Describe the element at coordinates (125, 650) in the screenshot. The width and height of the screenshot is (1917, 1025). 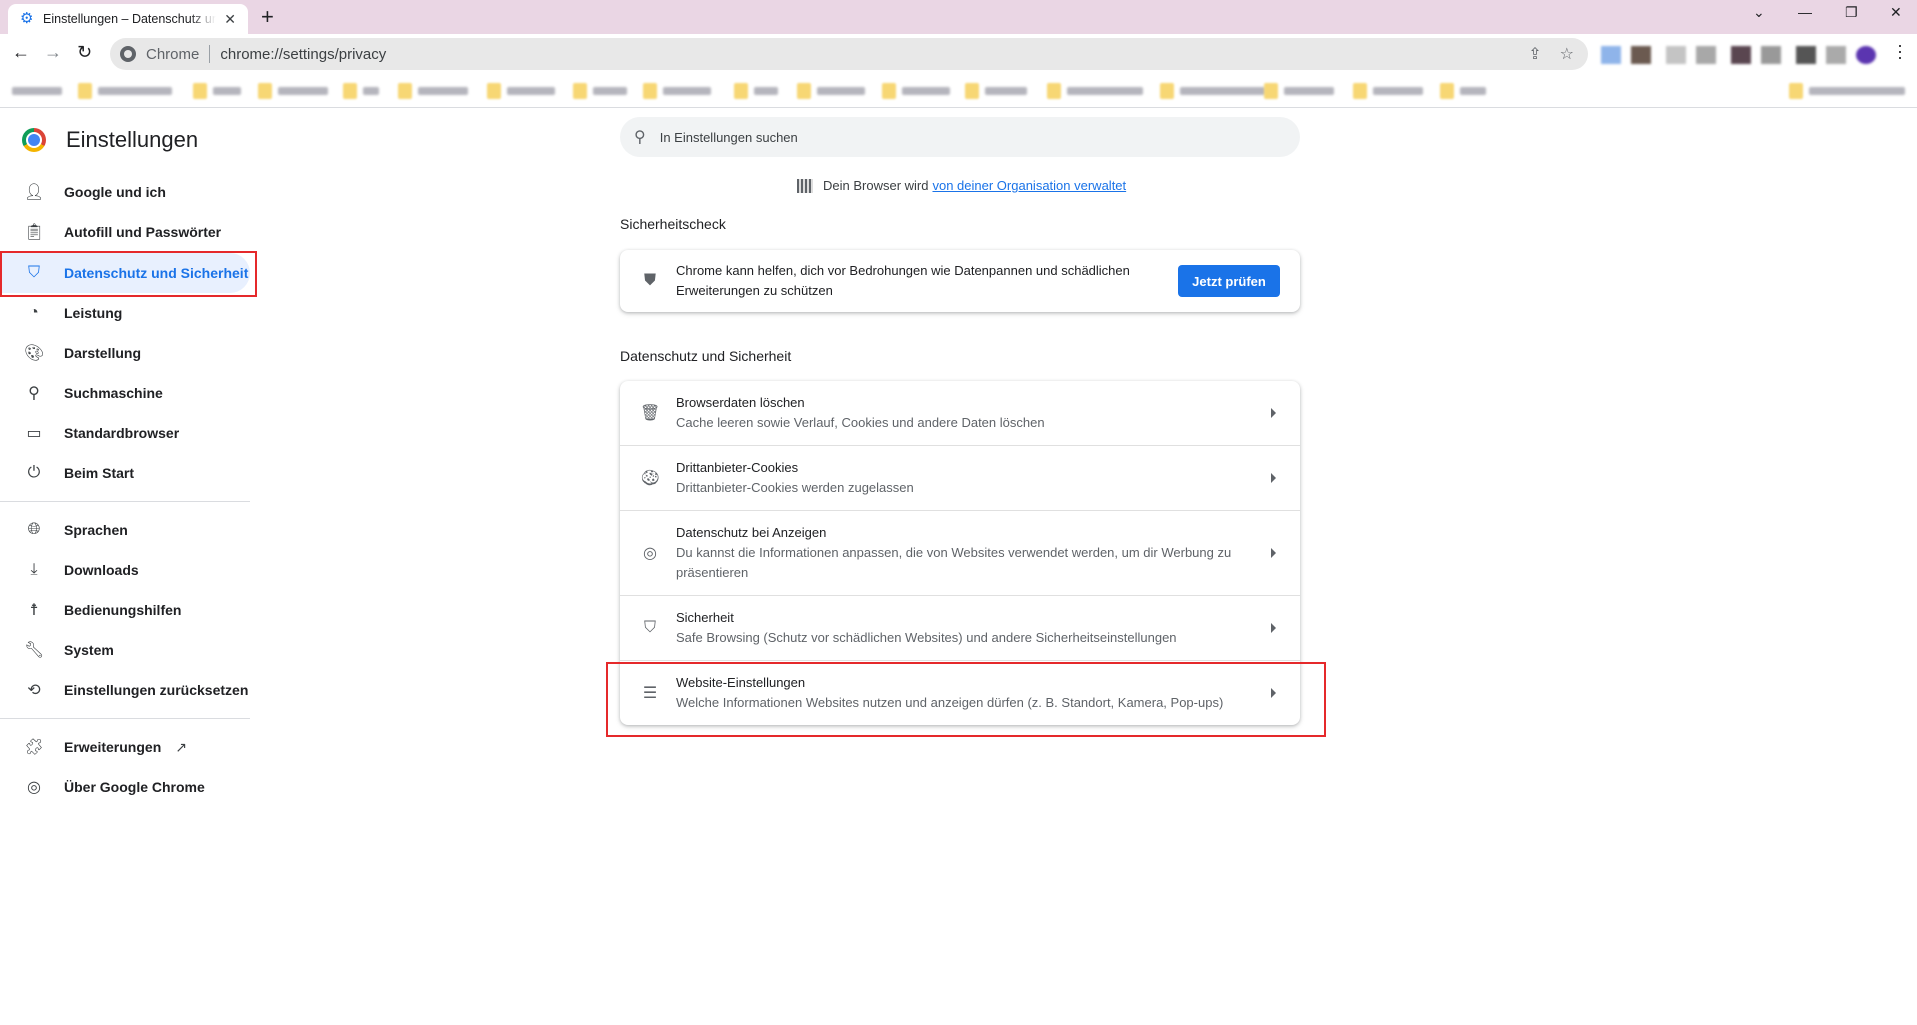
I see `sidebar-item-system: 🔧︎ System` at that location.